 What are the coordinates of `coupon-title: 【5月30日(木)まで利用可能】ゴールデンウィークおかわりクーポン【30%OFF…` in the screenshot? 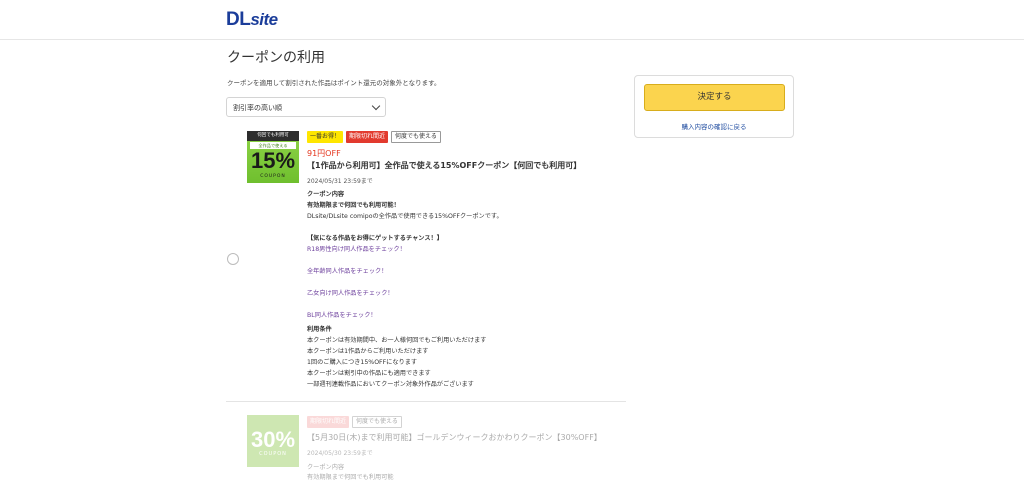 It's located at (454, 437).